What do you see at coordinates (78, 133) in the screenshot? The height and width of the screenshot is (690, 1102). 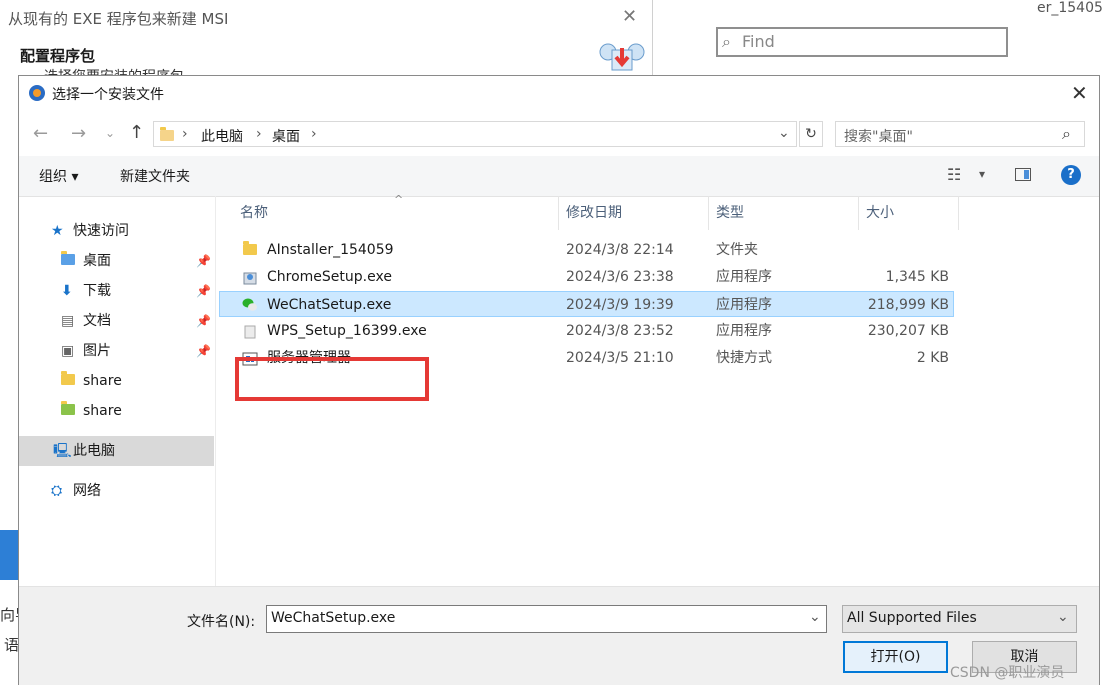 I see `forward-arrow-icon: →` at bounding box center [78, 133].